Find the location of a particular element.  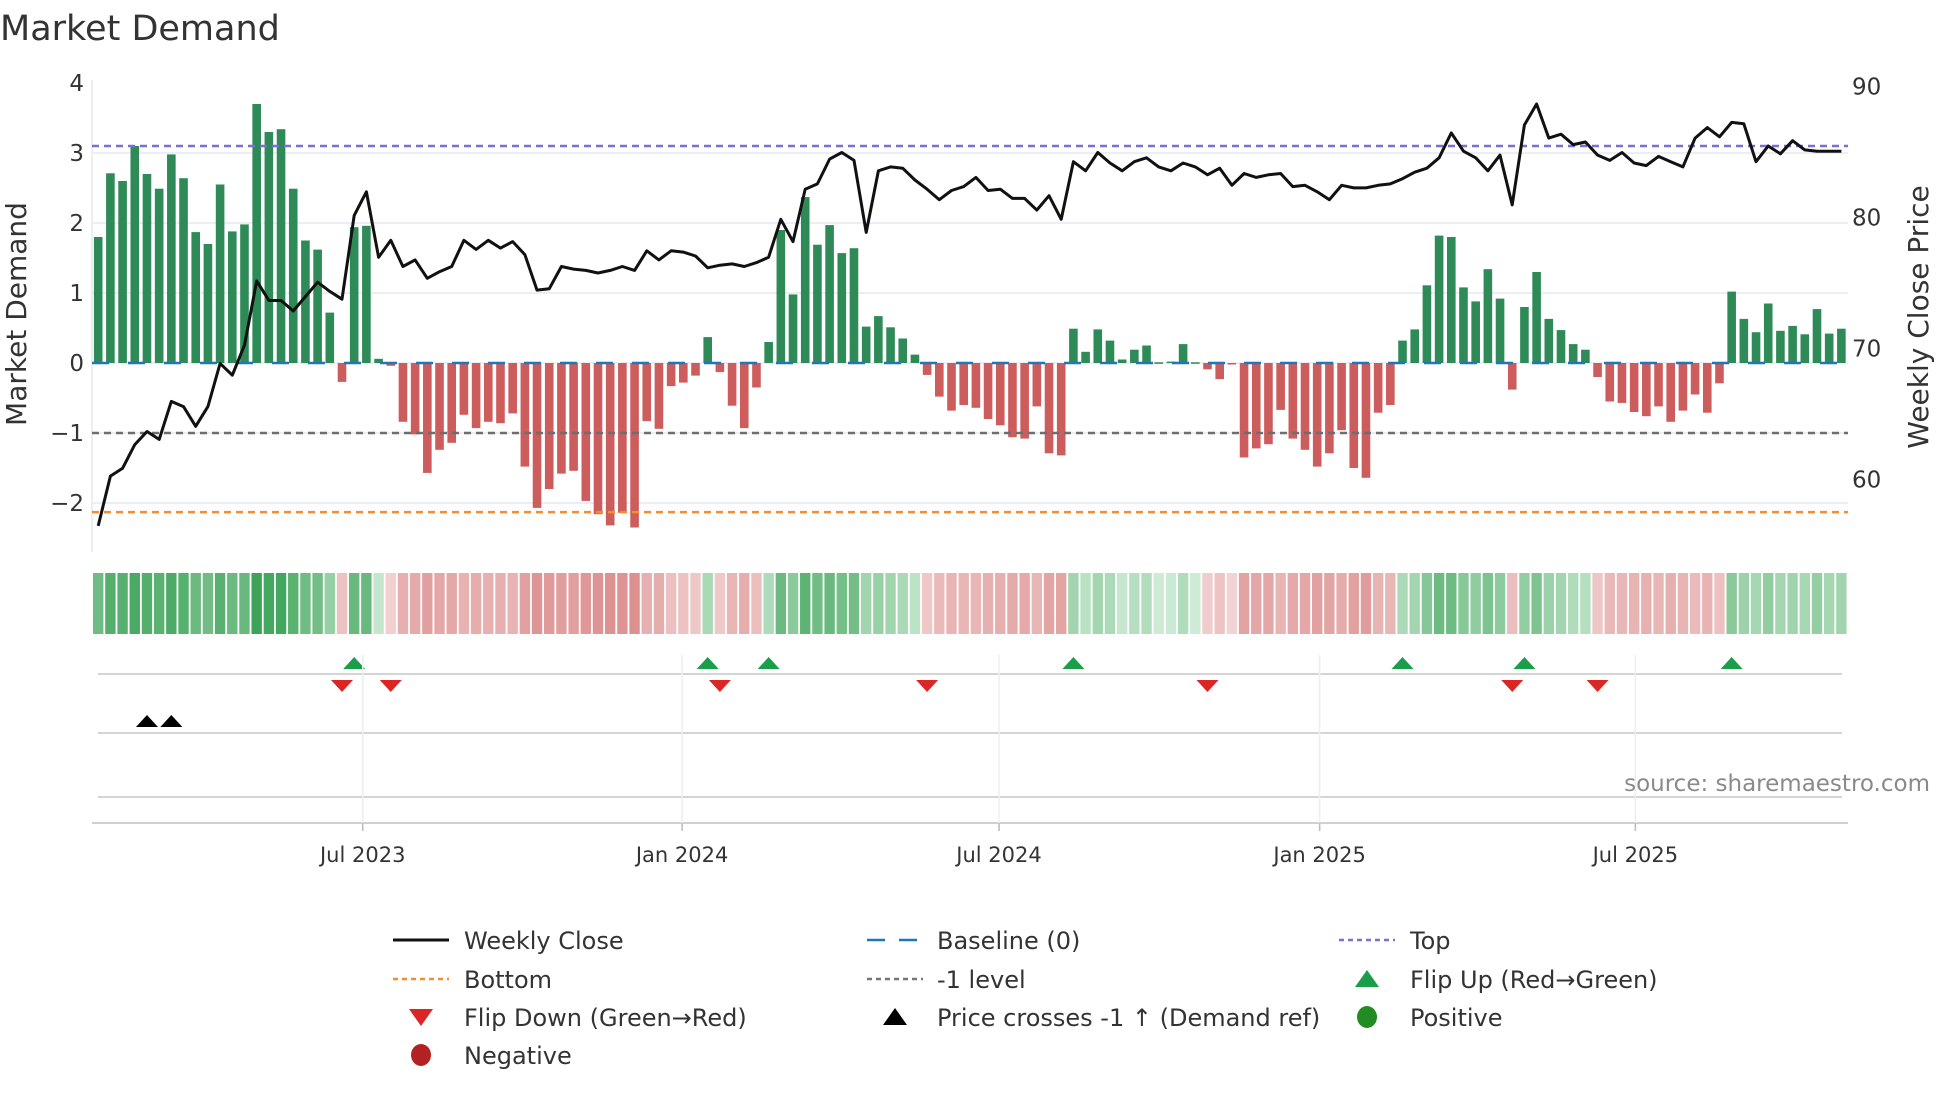

legend-flip-up-red-green-icon is located at coordinates (1367, 978).